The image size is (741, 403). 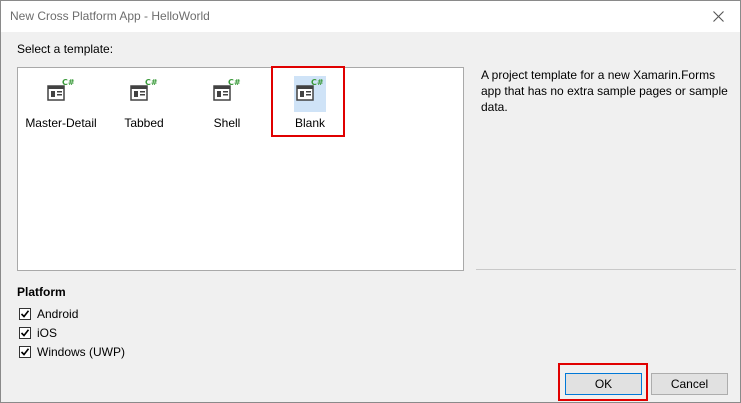 I want to click on close-button, so click(x=718, y=16).